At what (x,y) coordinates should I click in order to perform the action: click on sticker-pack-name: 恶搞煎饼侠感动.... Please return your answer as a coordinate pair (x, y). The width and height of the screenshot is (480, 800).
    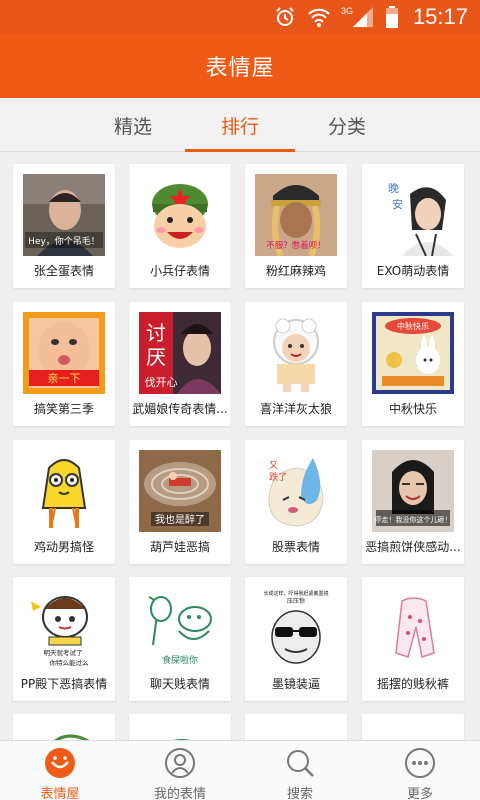
    Looking at the image, I should click on (413, 547).